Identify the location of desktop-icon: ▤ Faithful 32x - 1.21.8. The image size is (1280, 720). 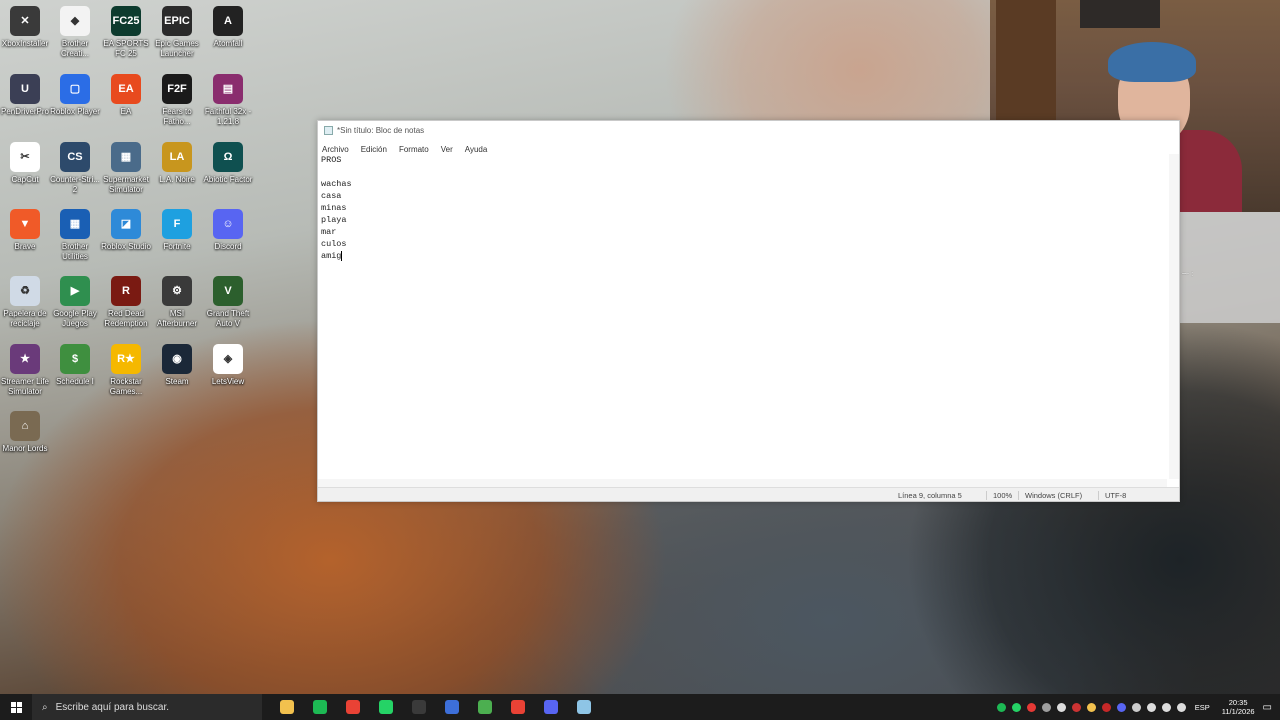
(228, 97).